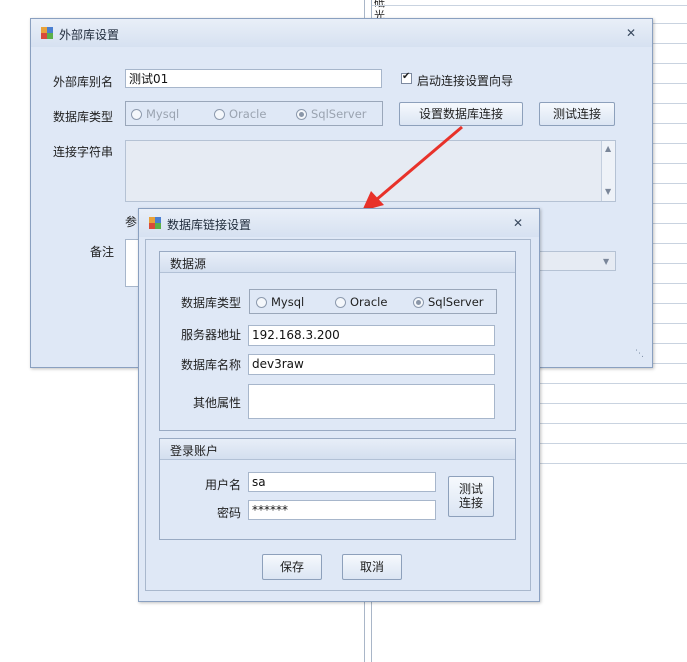  Describe the element at coordinates (342, 510) in the screenshot. I see `password-input: ******` at that location.